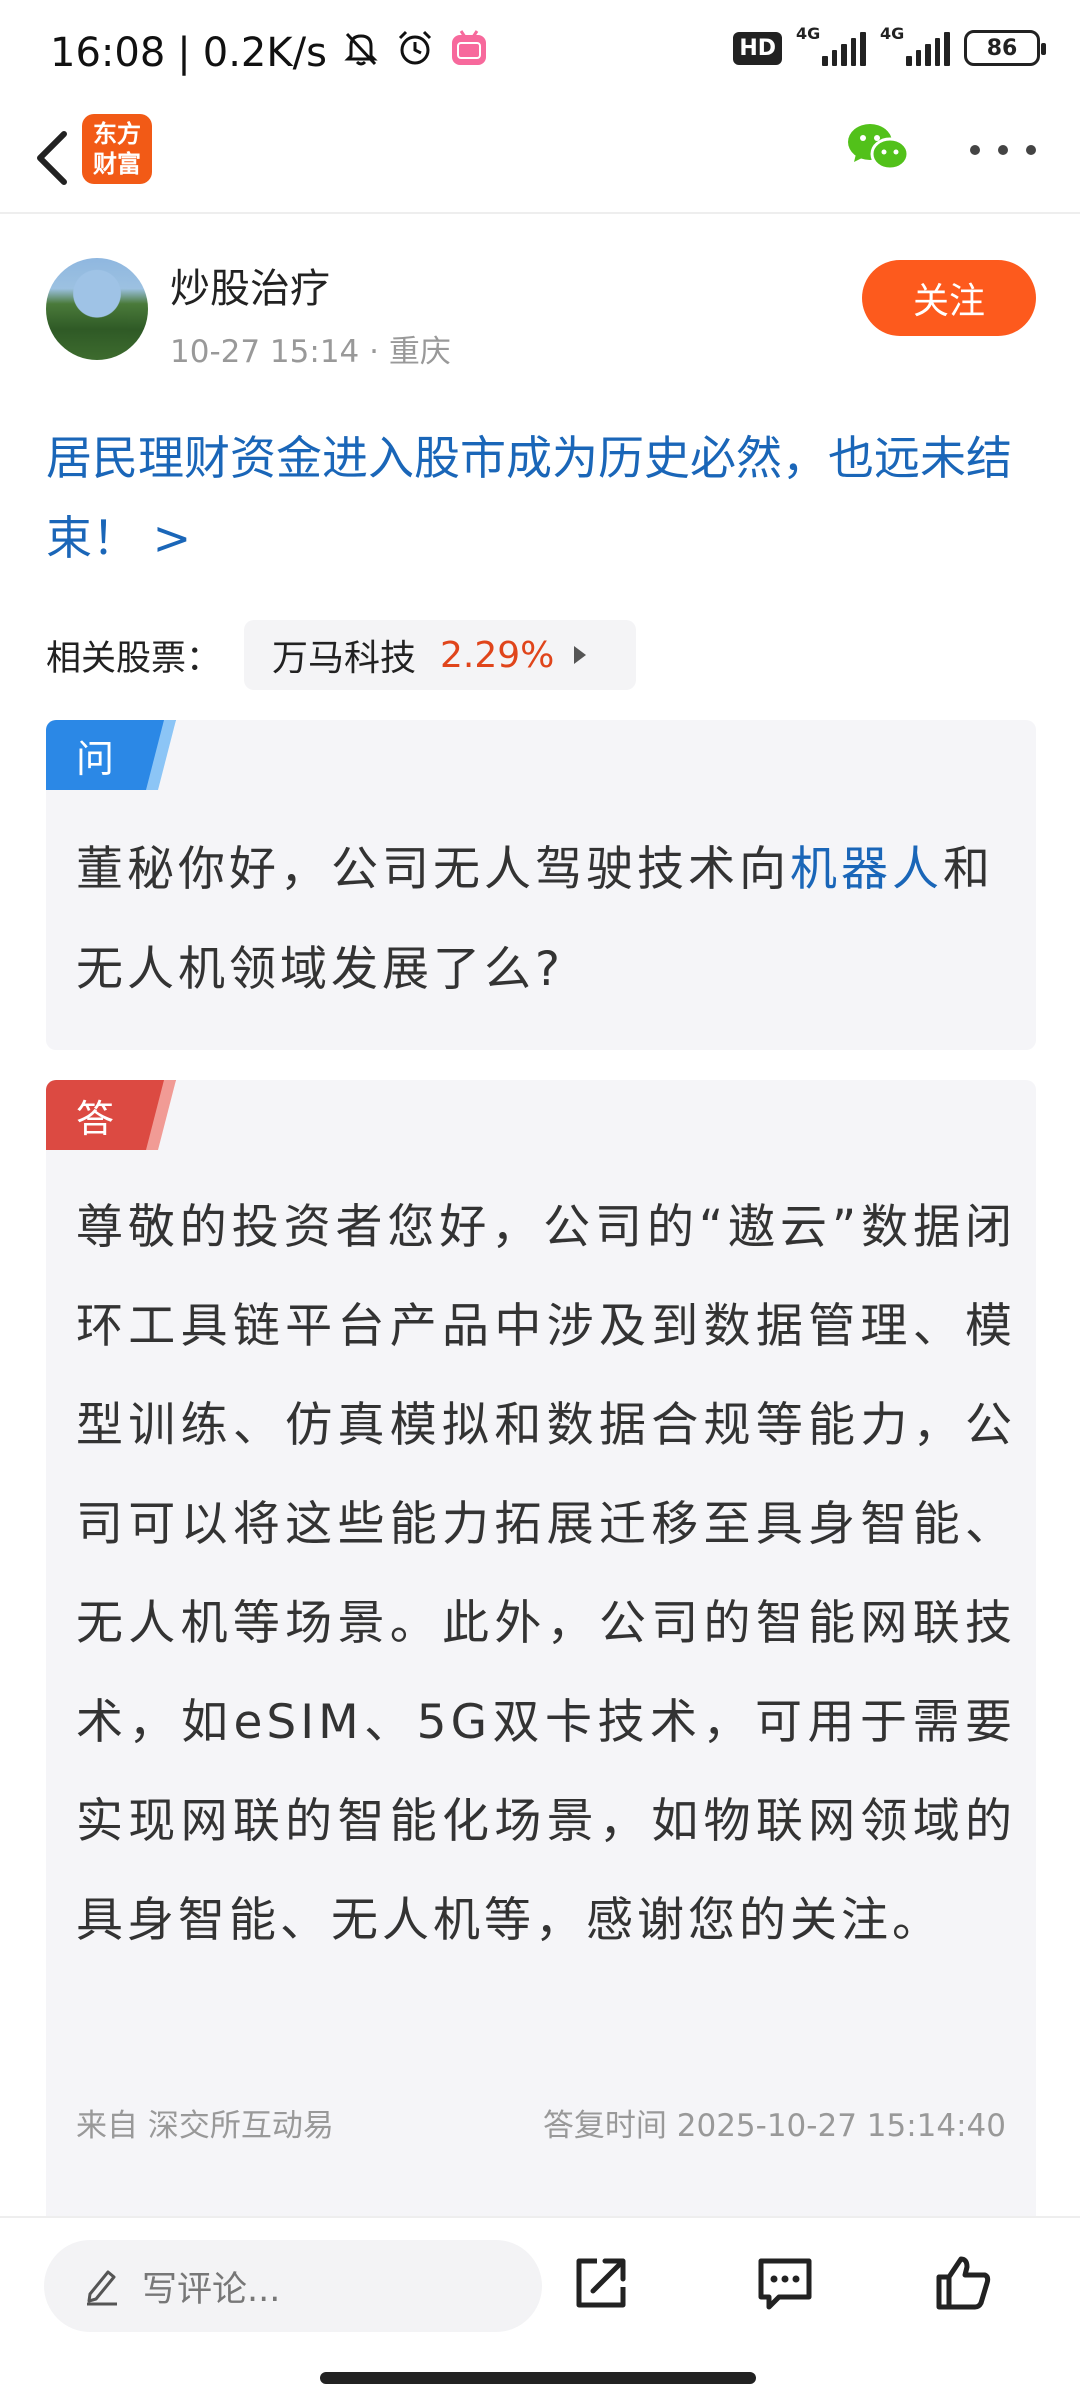  I want to click on sim1-network-label: 4G, so click(808, 33).